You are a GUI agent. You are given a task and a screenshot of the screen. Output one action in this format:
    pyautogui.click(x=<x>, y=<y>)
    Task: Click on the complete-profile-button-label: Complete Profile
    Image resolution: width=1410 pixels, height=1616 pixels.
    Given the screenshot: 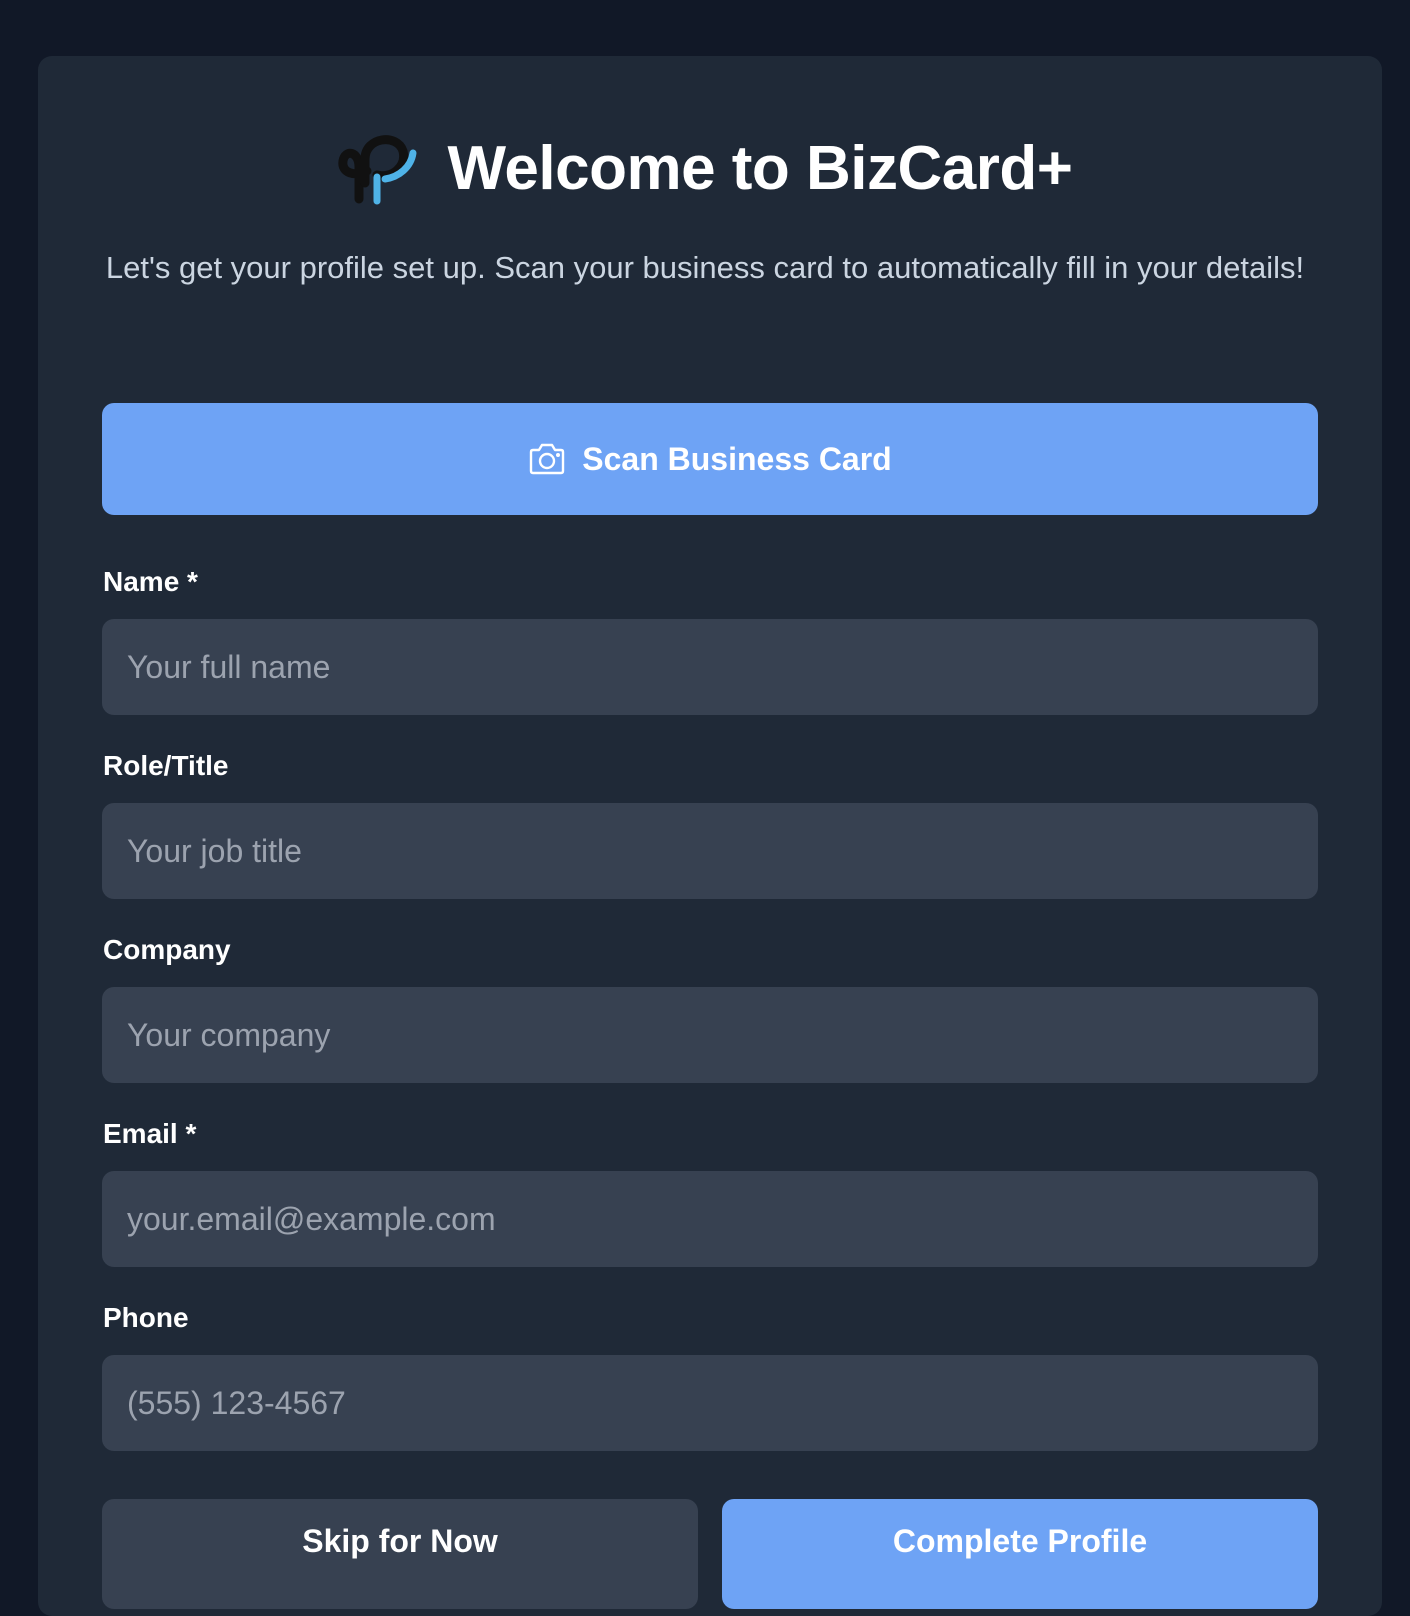 What is the action you would take?
    pyautogui.click(x=1020, y=1541)
    